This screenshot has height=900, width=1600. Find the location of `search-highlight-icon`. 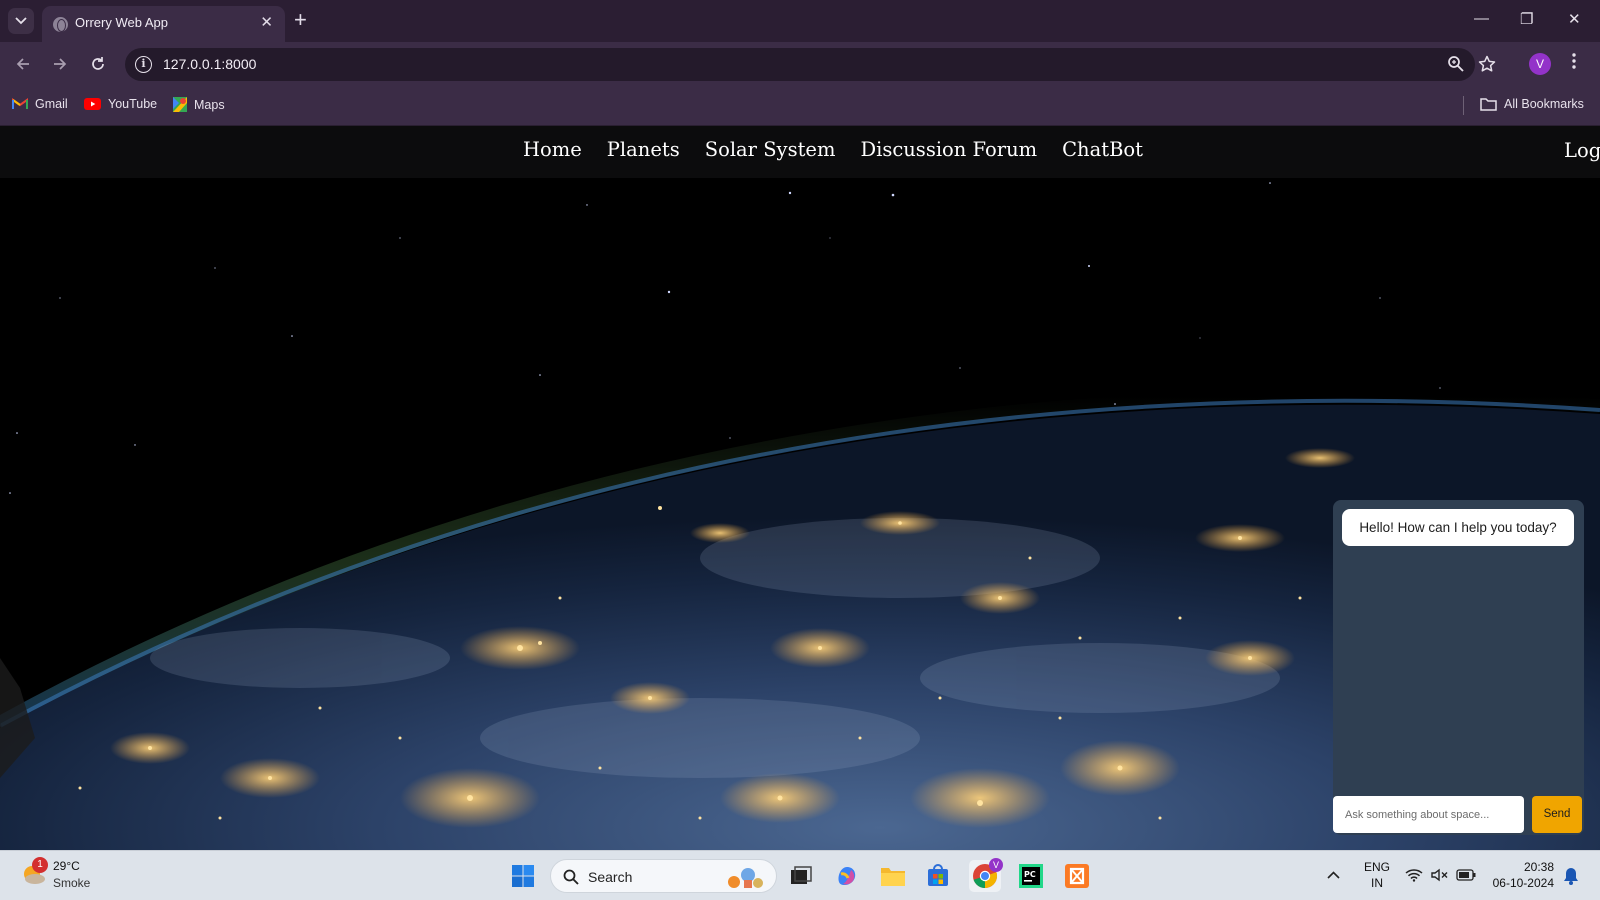

search-highlight-icon is located at coordinates (745, 878).